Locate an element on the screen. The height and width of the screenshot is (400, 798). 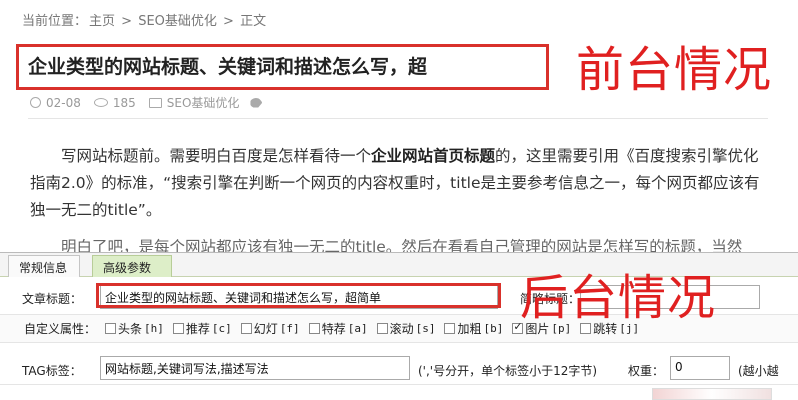
attribute-option: 特荐 [a] is located at coordinates (336, 328).